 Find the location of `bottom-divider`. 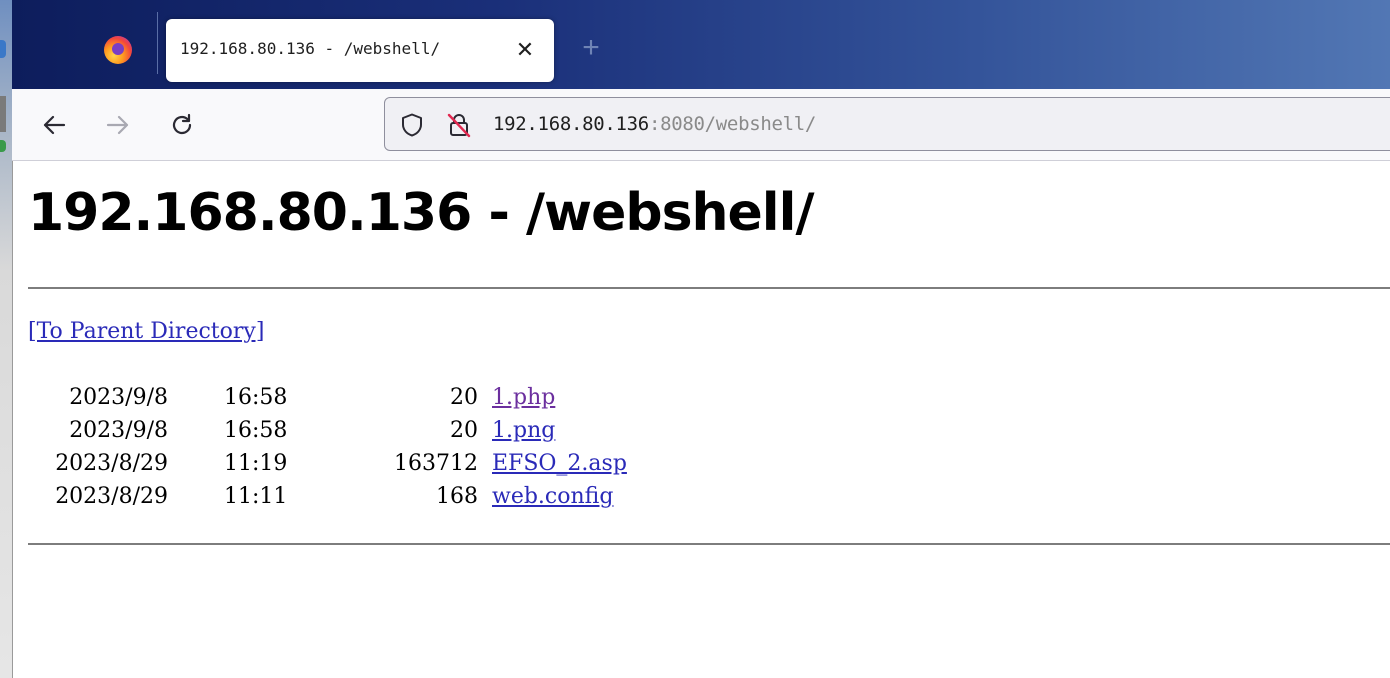

bottom-divider is located at coordinates (709, 544).